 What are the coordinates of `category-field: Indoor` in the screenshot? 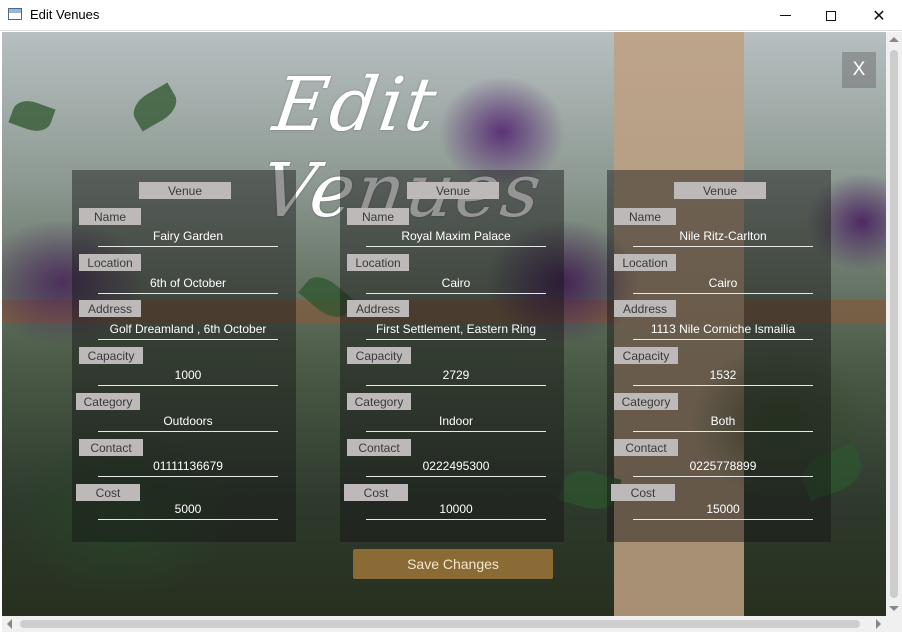 It's located at (456, 422).